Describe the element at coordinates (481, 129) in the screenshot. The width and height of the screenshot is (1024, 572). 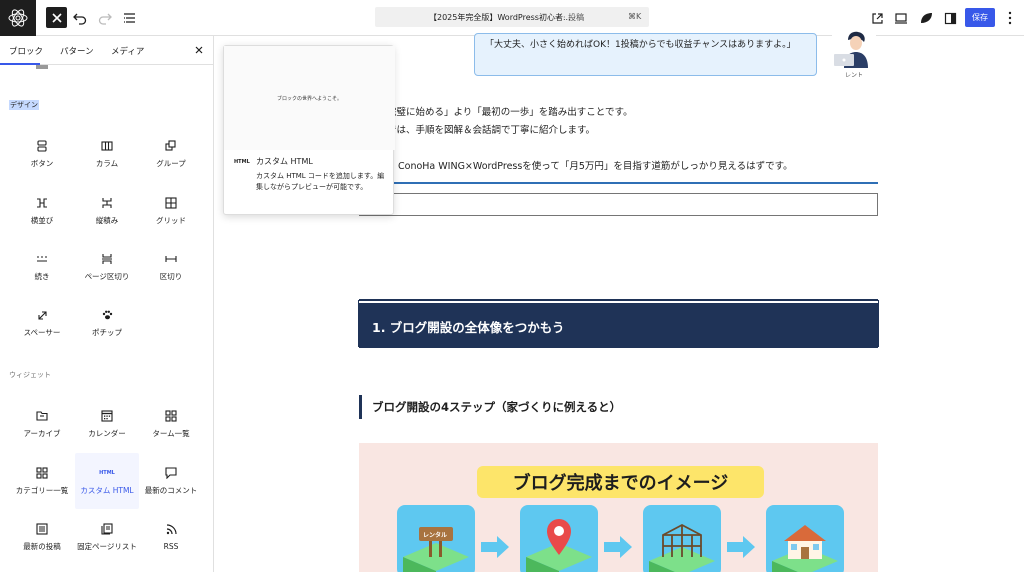
I see `paragraph-2: の章では、手順を図解＆会話調で丁寧に紹介します。` at that location.